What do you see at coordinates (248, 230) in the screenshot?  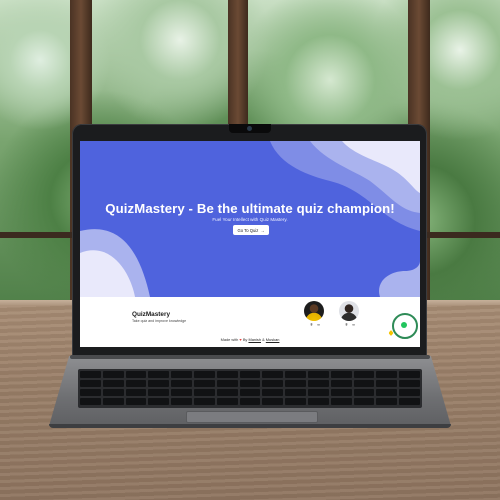 I see `go-to-quiz-label: Go To Quiz` at bounding box center [248, 230].